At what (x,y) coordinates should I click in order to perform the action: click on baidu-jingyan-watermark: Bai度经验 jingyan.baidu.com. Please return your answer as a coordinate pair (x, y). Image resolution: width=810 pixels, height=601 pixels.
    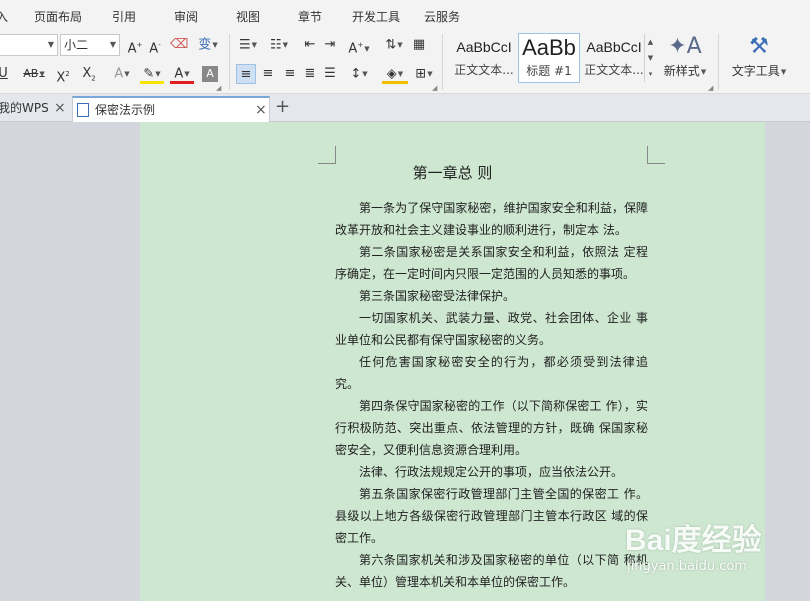
    Looking at the image, I should click on (715, 555).